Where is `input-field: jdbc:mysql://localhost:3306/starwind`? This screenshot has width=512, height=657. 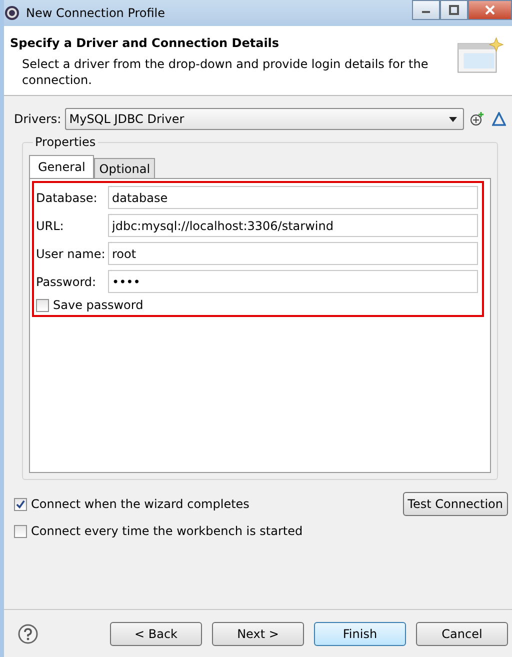 input-field: jdbc:mysql://localhost:3306/starwind is located at coordinates (293, 225).